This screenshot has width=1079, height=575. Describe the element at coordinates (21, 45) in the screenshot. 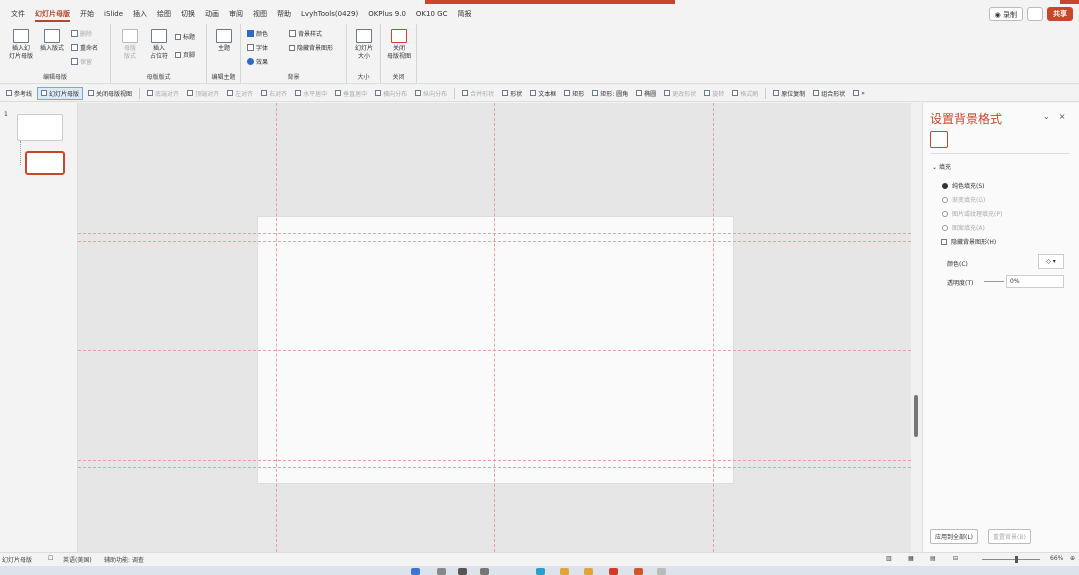

I see `insert-master-button: 插入幻 灯片母版` at that location.